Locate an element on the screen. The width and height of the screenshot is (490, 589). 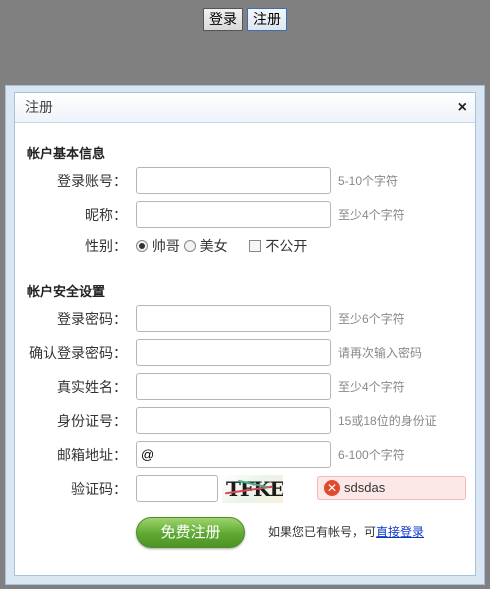
dialog-title: 注册 is located at coordinates (39, 107).